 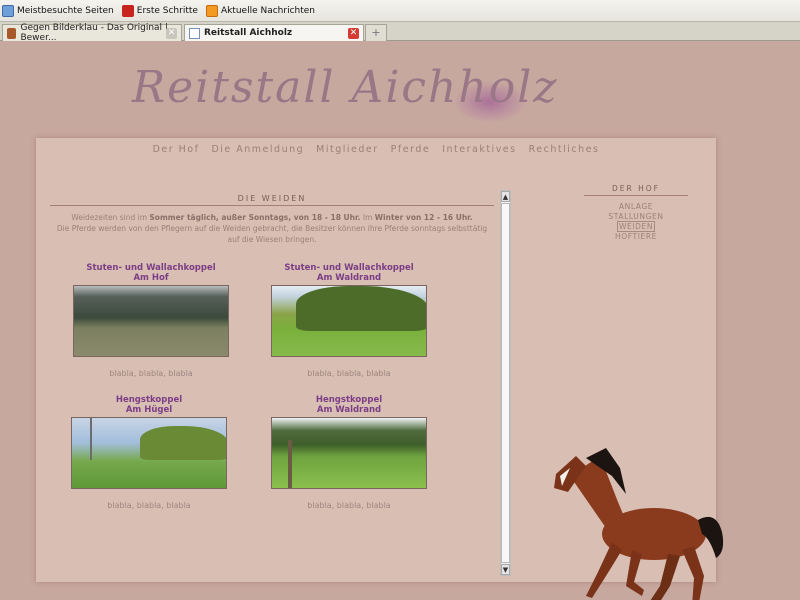 What do you see at coordinates (267, 10) in the screenshot?
I see `bookmark-label: Aktuelle Nachrichten` at bounding box center [267, 10].